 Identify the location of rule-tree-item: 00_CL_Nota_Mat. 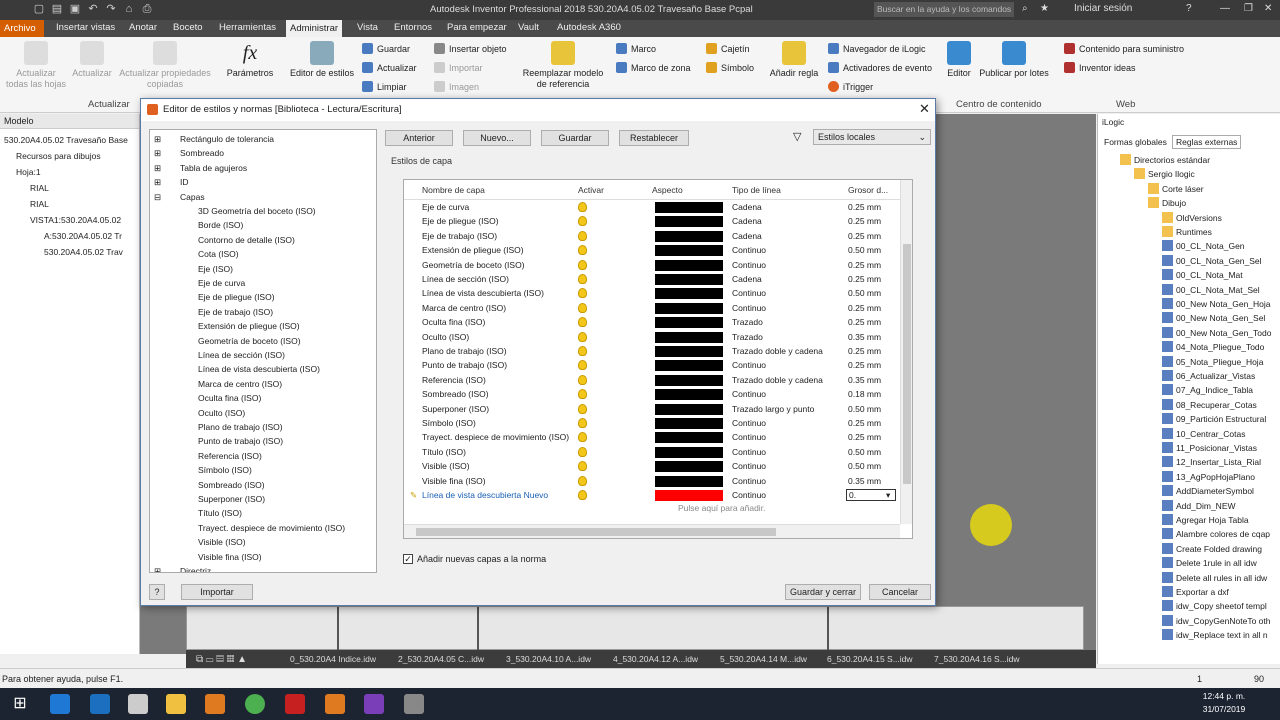
(1202, 275).